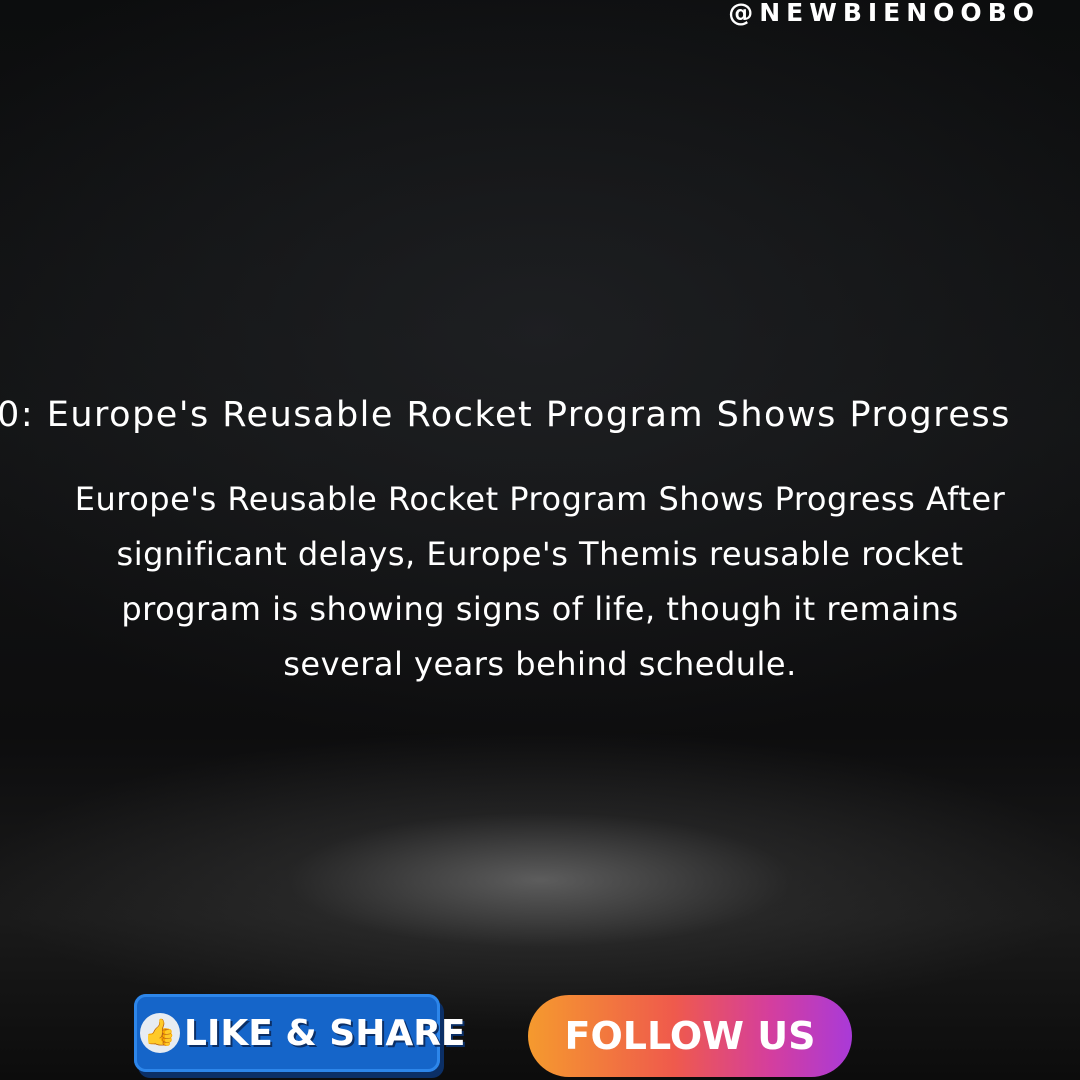 The width and height of the screenshot is (1080, 1080). Describe the element at coordinates (884, 13) in the screenshot. I see `account-handle: @NEWBIENOOBO` at that location.